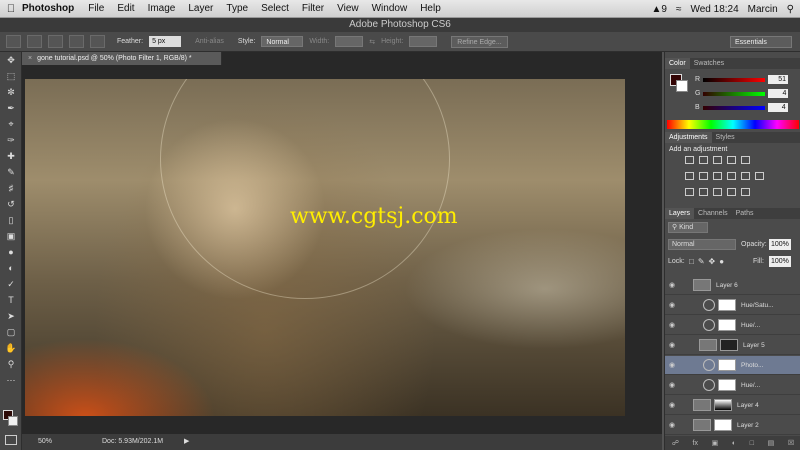 Image resolution: width=800 pixels, height=450 pixels. Describe the element at coordinates (771, 443) in the screenshot. I see `new-layer-icon: ▤` at that location.